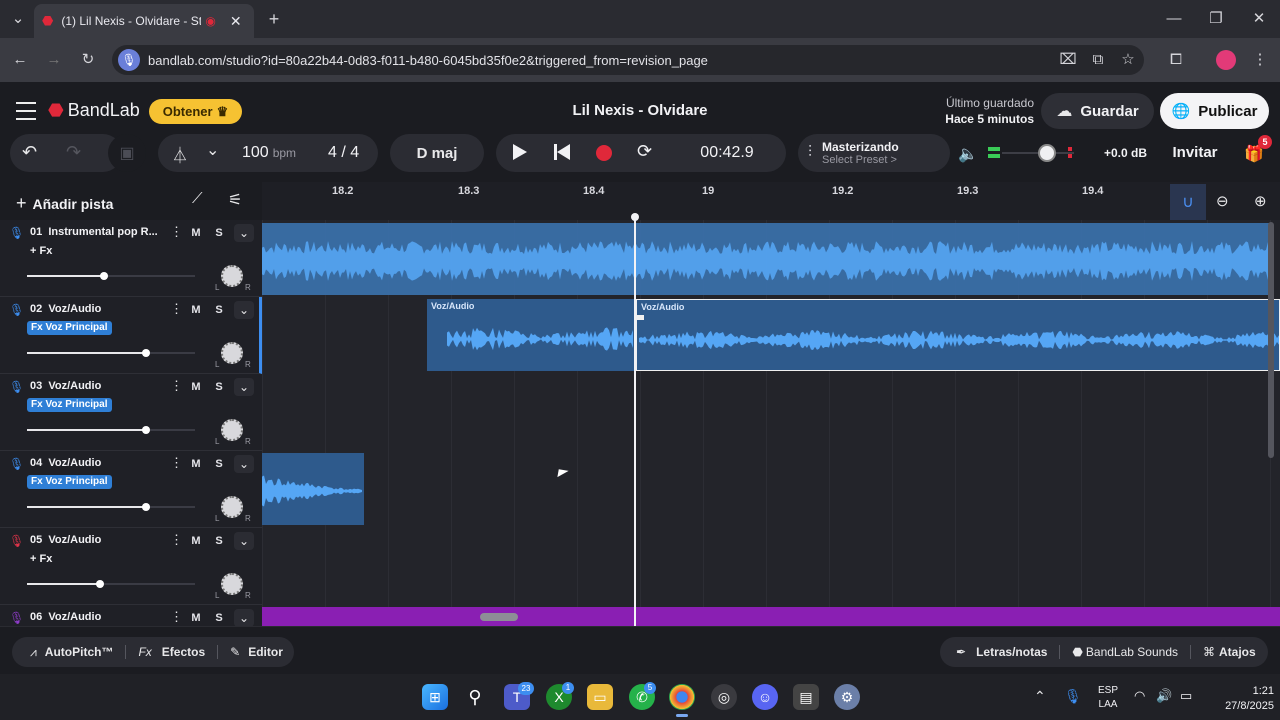  I want to click on bandlab-sounds-button: BandLab Sounds, so click(1132, 652).